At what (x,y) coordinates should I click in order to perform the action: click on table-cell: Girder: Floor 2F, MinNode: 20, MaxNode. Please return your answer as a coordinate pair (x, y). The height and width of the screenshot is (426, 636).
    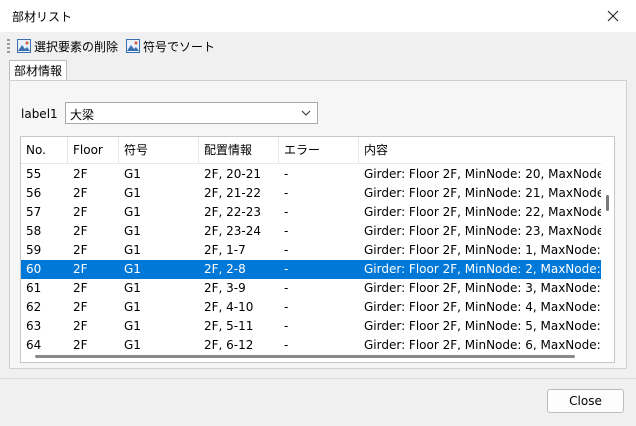
    Looking at the image, I should click on (482, 174).